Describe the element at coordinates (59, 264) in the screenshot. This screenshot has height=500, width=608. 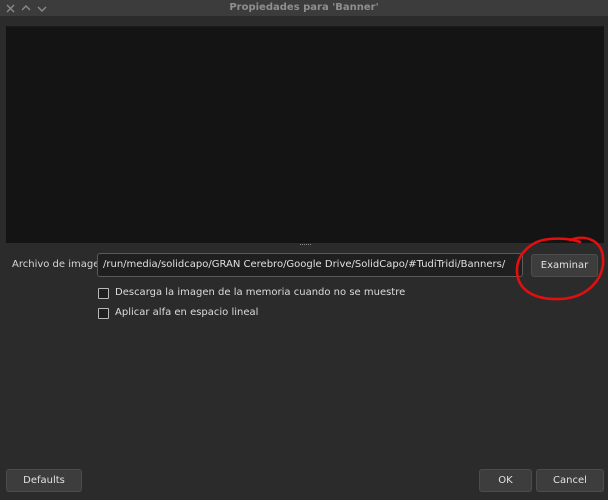
I see `image-file-label: Archivo de imagen` at that location.